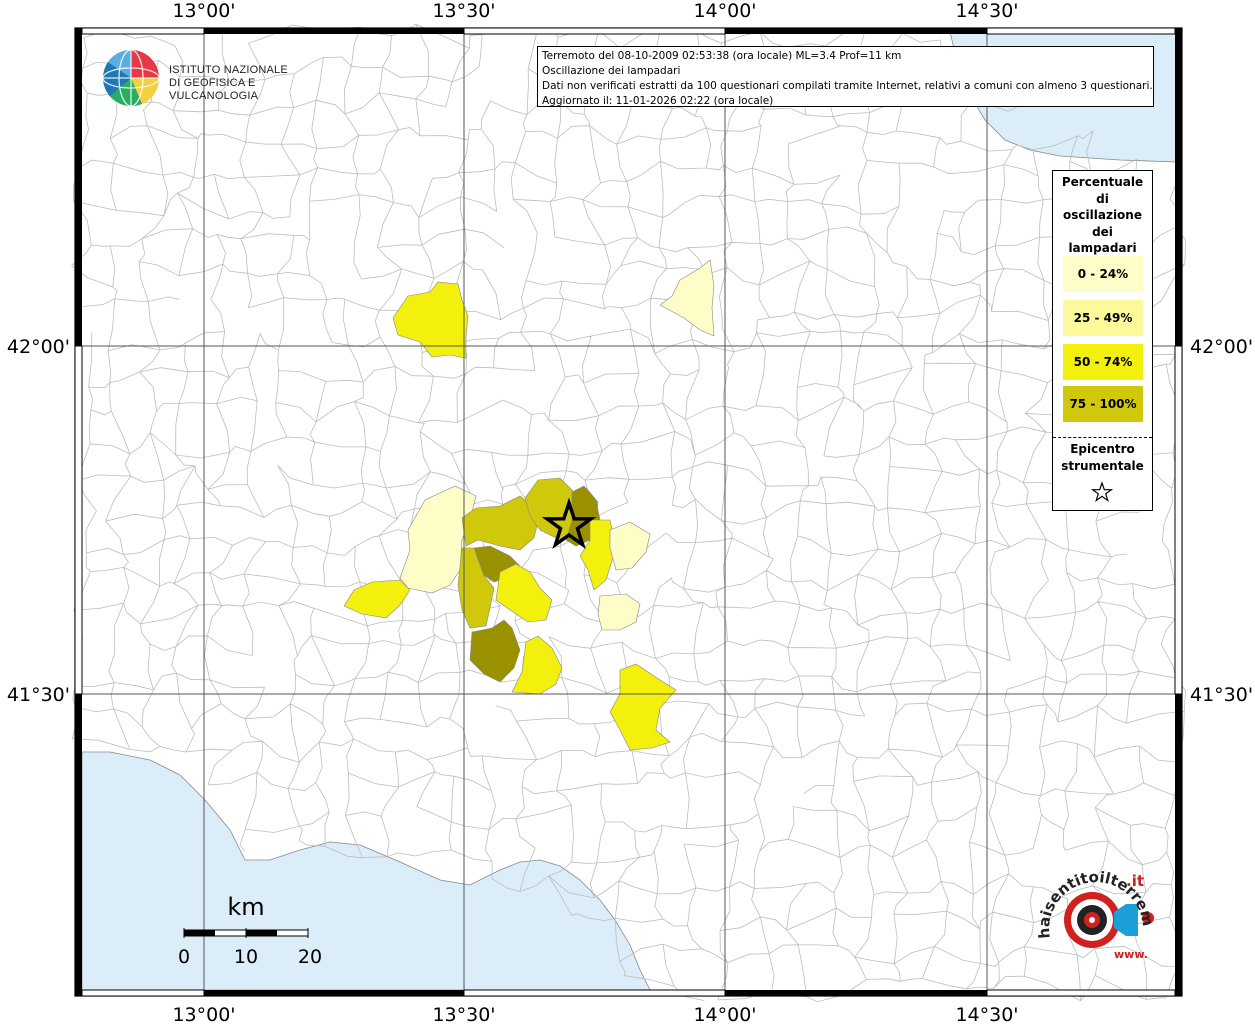  Describe the element at coordinates (1103, 274) in the screenshot. I see `legend-item-0-24: 0 - 24%` at that location.